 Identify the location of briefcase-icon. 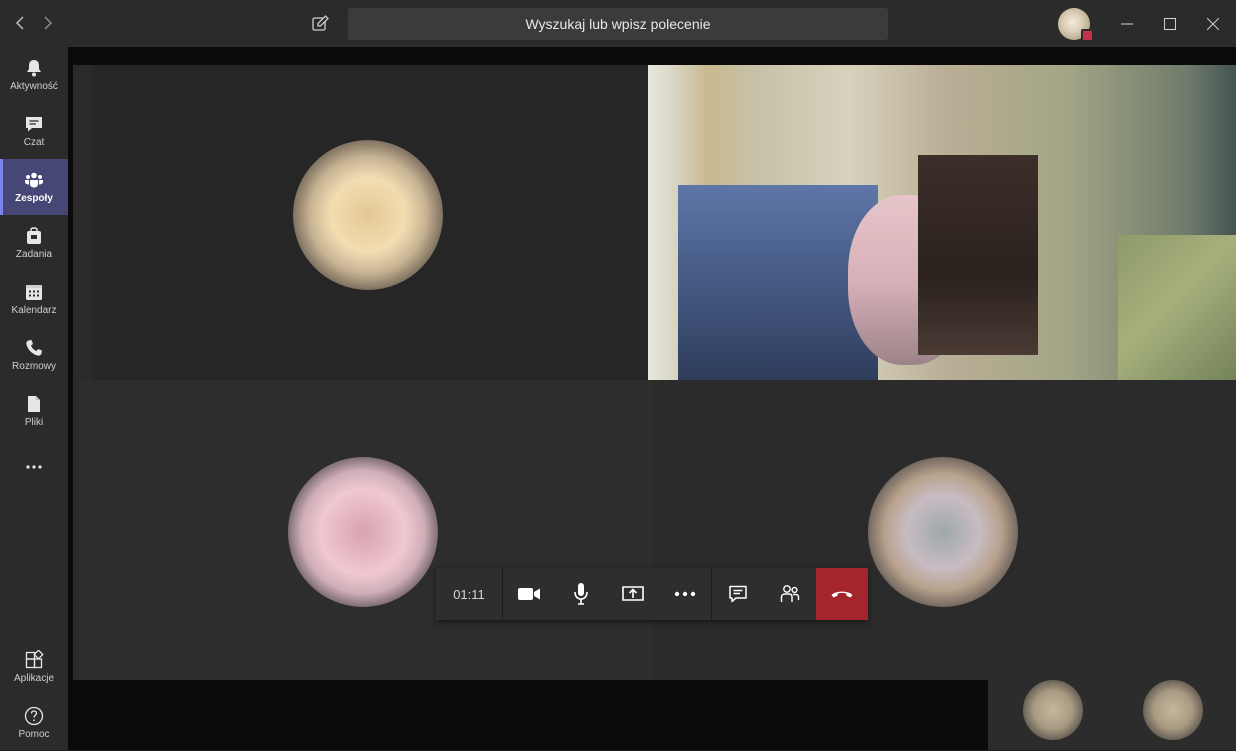
(34, 235).